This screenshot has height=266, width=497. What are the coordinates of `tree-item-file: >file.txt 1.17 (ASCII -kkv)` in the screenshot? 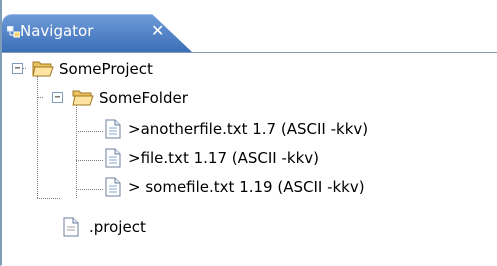 It's located at (284, 161).